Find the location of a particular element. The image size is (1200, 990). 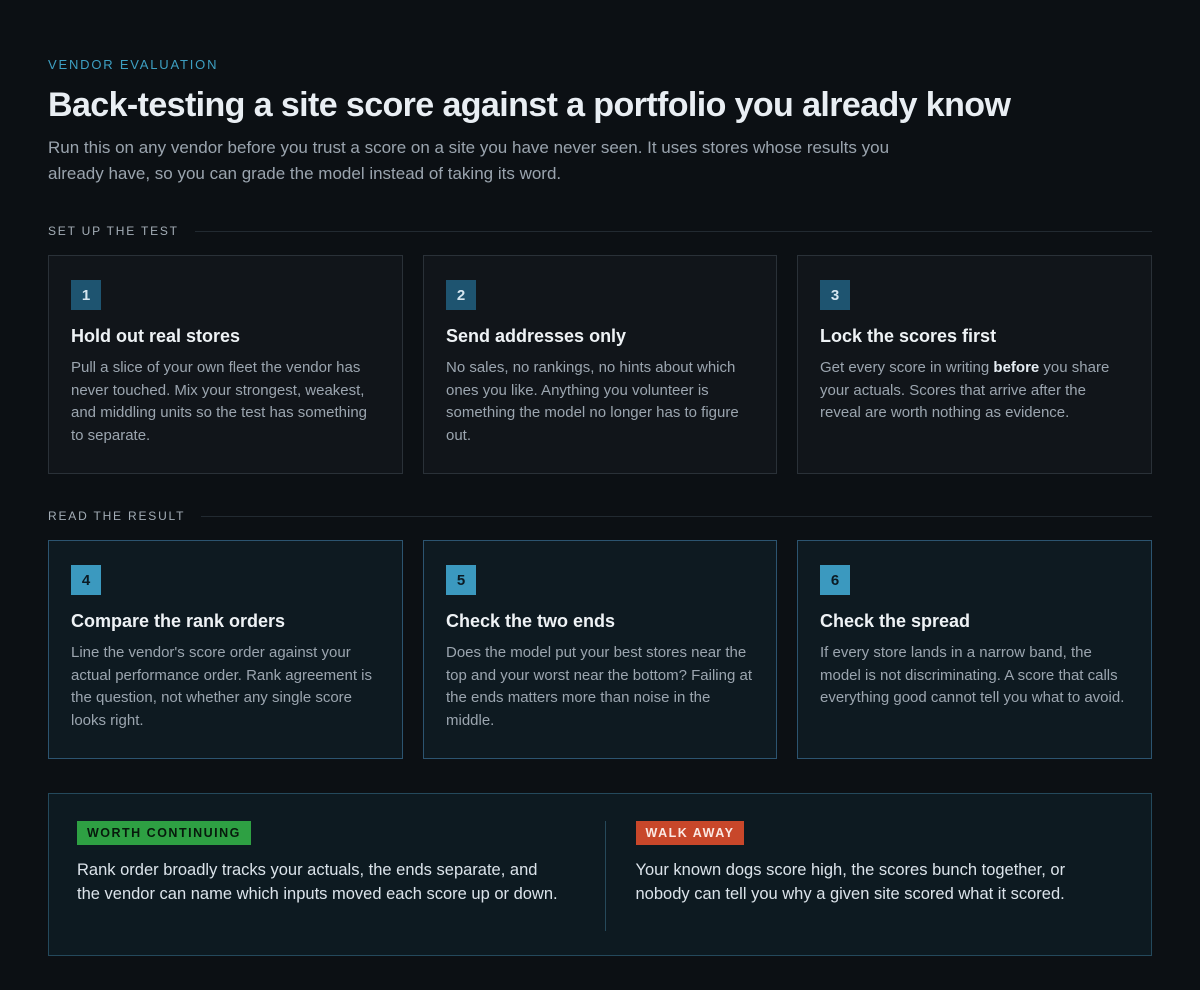

worth-continuing-badge: WORTH CONTINUING is located at coordinates (164, 833).